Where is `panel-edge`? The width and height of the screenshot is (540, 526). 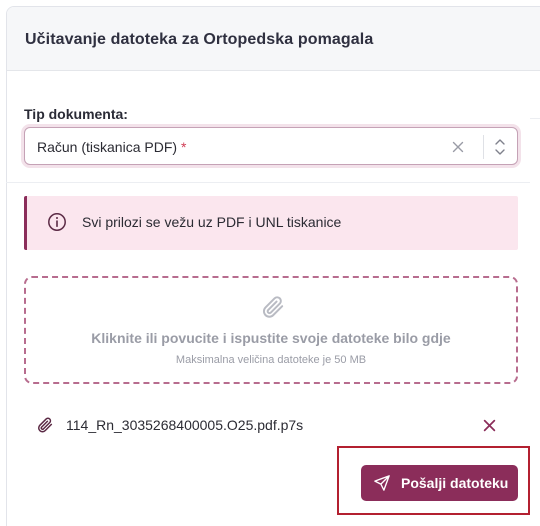
panel-edge is located at coordinates (535, 150).